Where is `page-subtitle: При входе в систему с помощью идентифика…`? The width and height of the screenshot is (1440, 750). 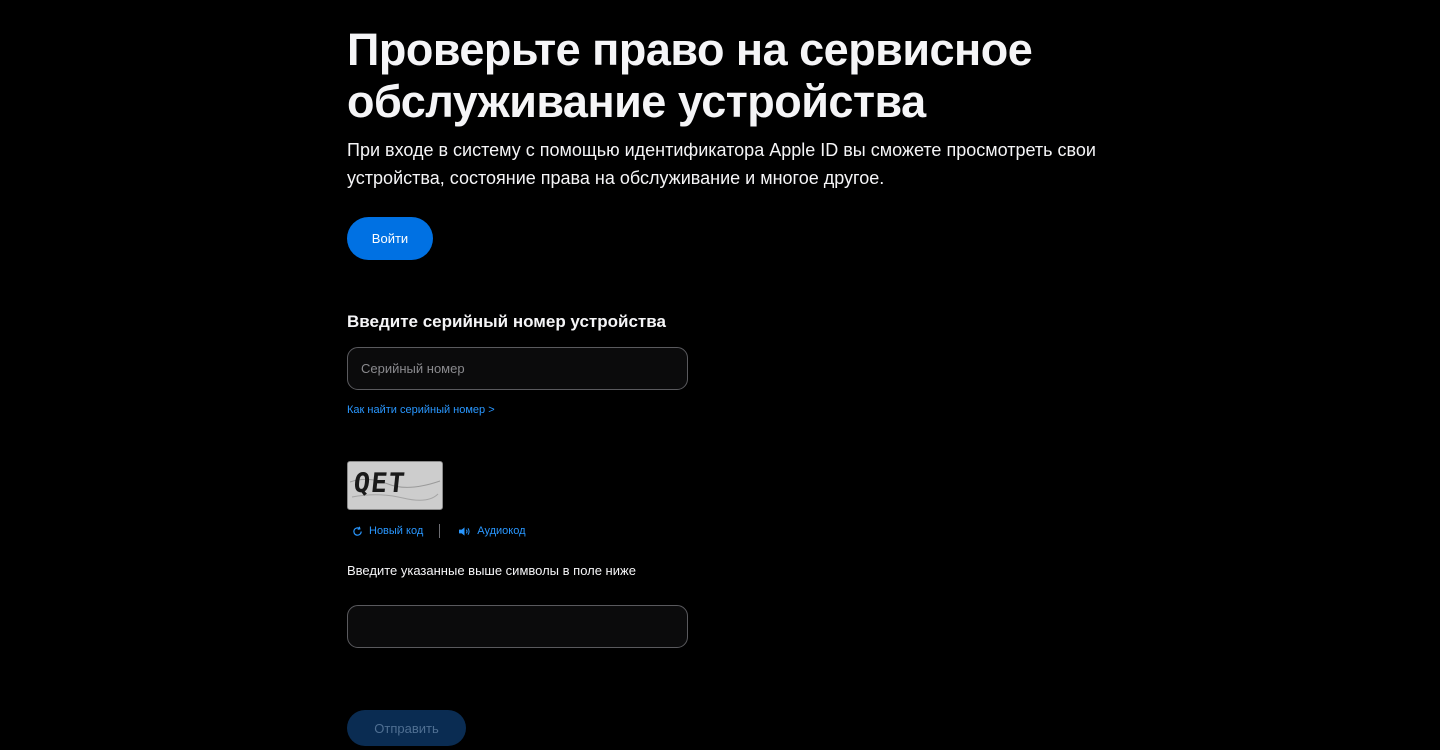
page-subtitle: При входе в систему с помощью идентифика… is located at coordinates (721, 164).